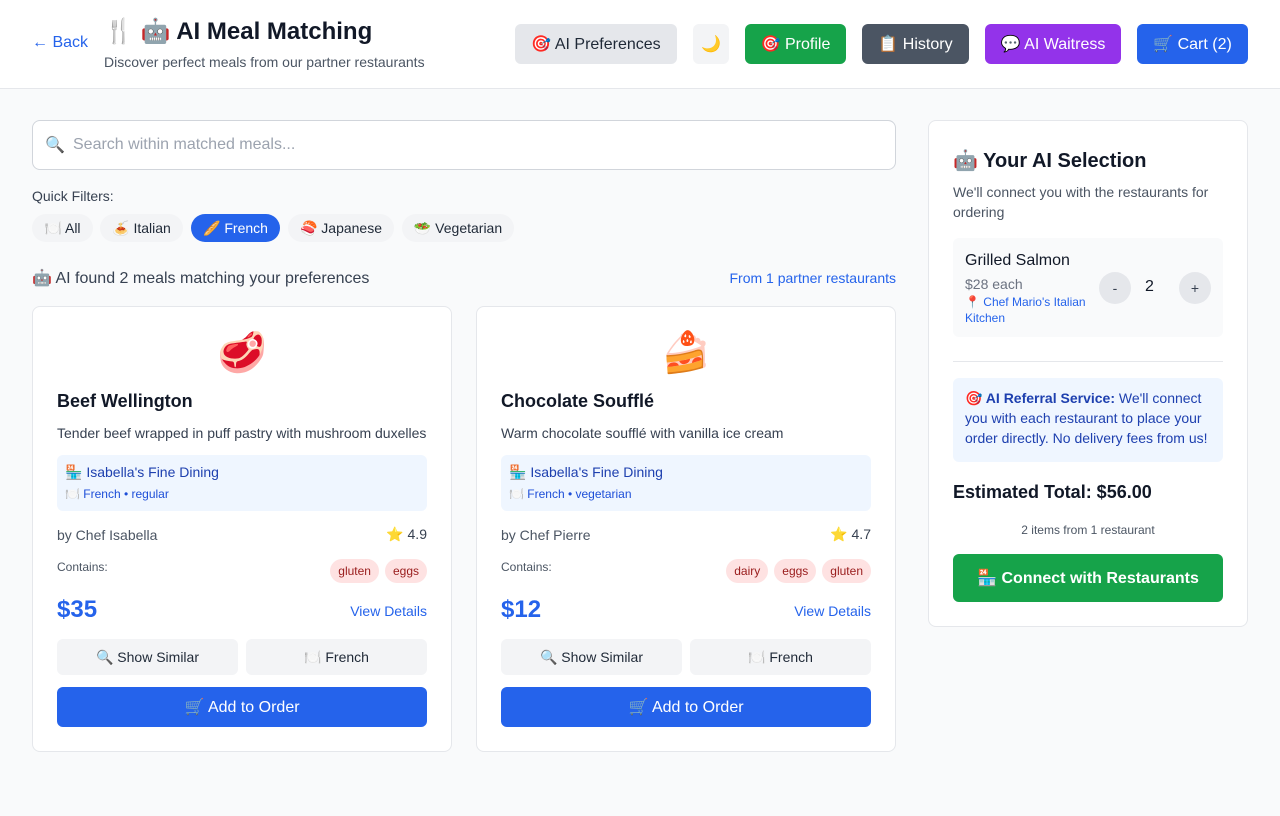 The image size is (1280, 816). I want to click on item-quantity: 2, so click(1149, 286).